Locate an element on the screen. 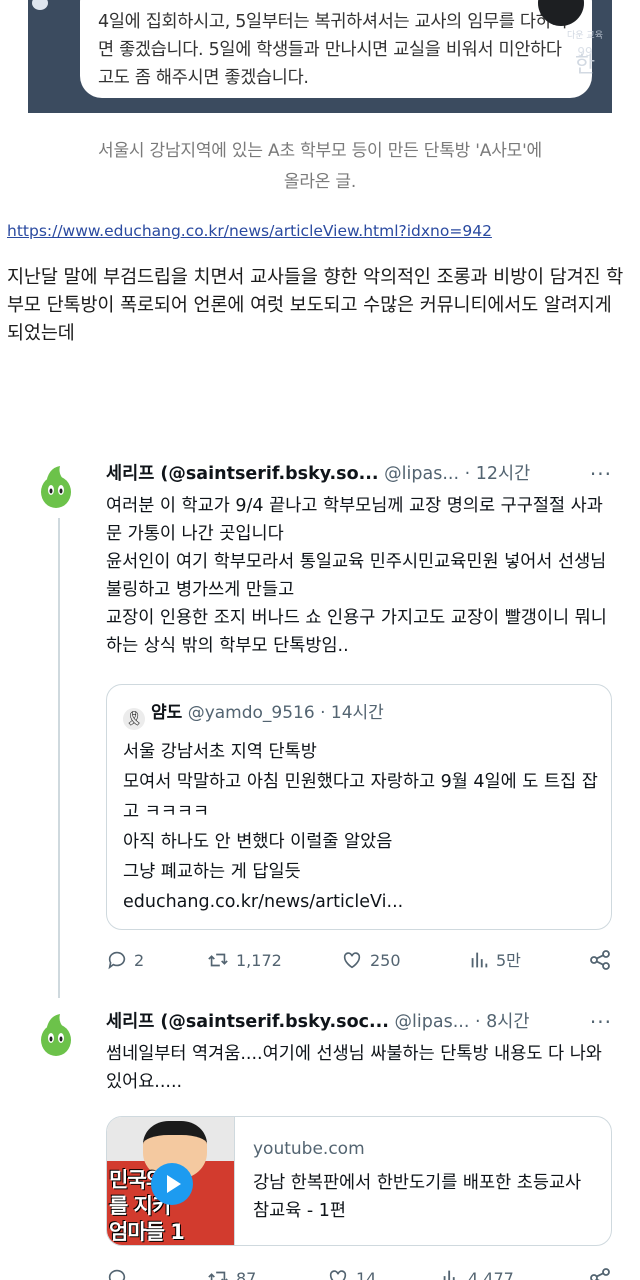 Image resolution: width=640 pixels, height=1280 pixels. reply-button: 2 is located at coordinates (125, 961).